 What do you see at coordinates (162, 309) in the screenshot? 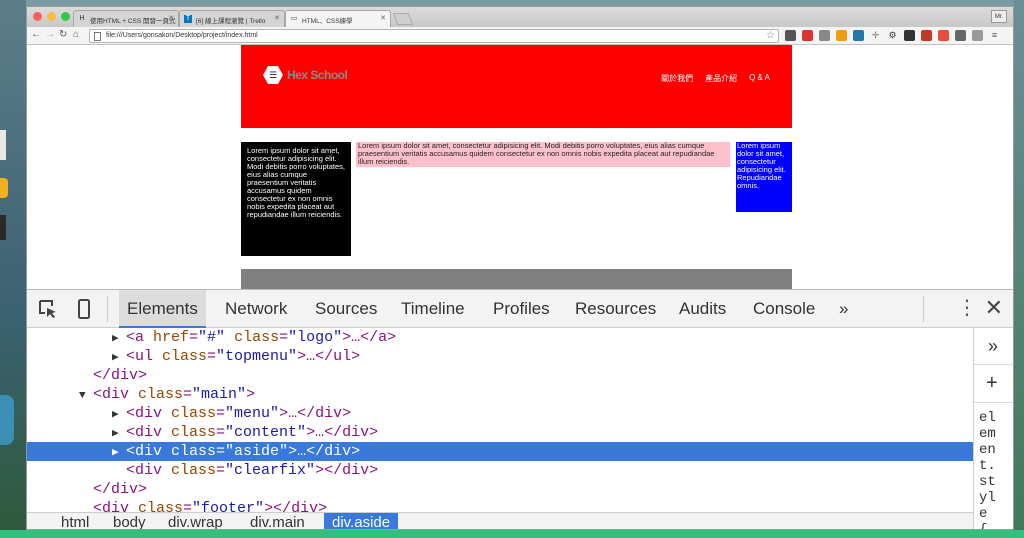
I see `tab-elements: Elements` at bounding box center [162, 309].